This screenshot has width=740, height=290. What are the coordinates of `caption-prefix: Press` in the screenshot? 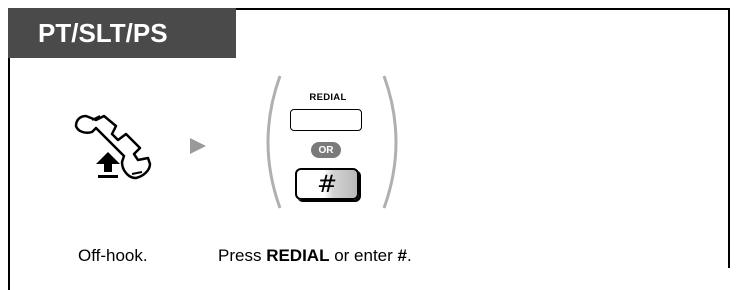 It's located at (242, 255).